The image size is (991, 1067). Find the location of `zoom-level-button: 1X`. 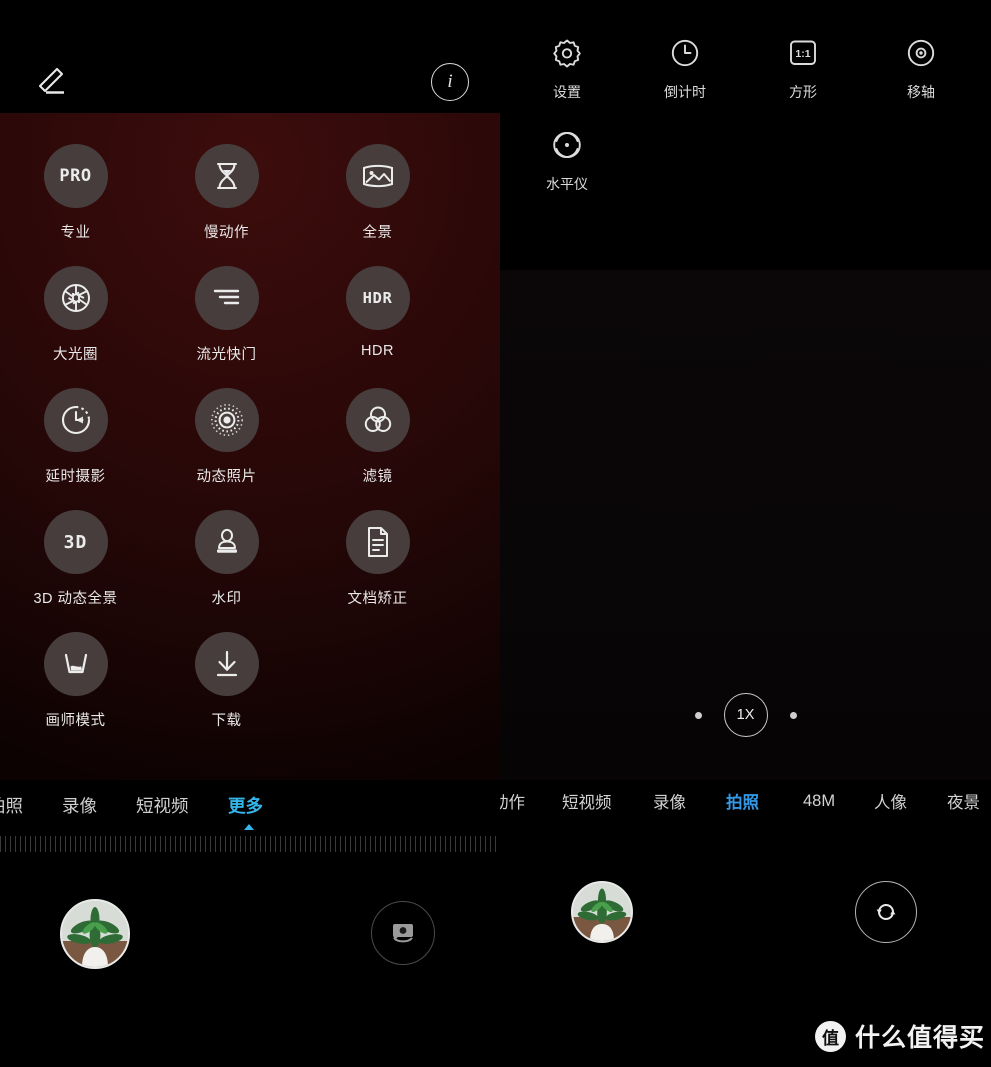

zoom-level-button: 1X is located at coordinates (745, 715).